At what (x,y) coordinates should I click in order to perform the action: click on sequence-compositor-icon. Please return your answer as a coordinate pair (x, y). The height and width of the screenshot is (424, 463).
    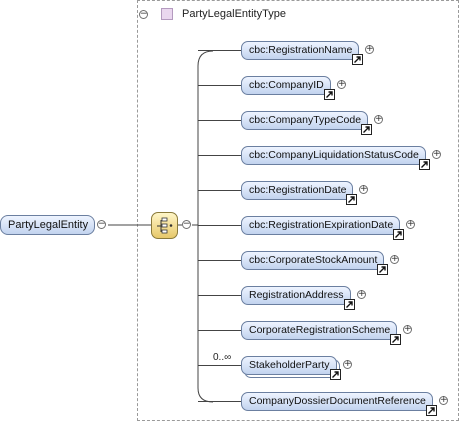
    Looking at the image, I should click on (164, 225).